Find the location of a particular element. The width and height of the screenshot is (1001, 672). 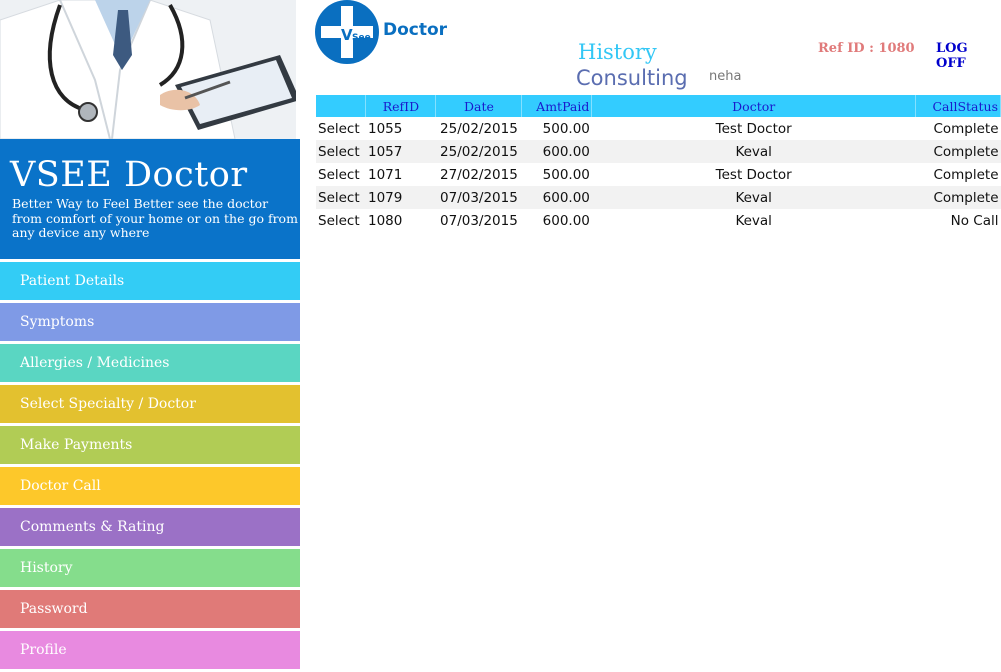

sidebar-item-history: History is located at coordinates (150, 568).